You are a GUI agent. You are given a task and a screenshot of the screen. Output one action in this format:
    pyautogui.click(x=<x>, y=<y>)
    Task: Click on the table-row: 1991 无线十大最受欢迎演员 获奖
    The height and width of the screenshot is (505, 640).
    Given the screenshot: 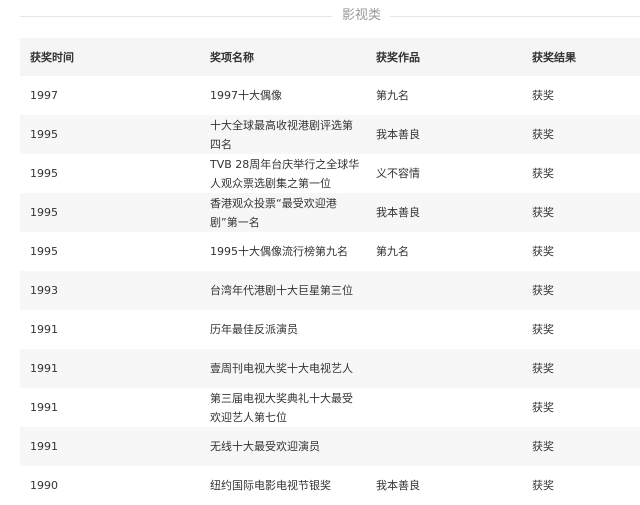 What is the action you would take?
    pyautogui.click(x=330, y=446)
    